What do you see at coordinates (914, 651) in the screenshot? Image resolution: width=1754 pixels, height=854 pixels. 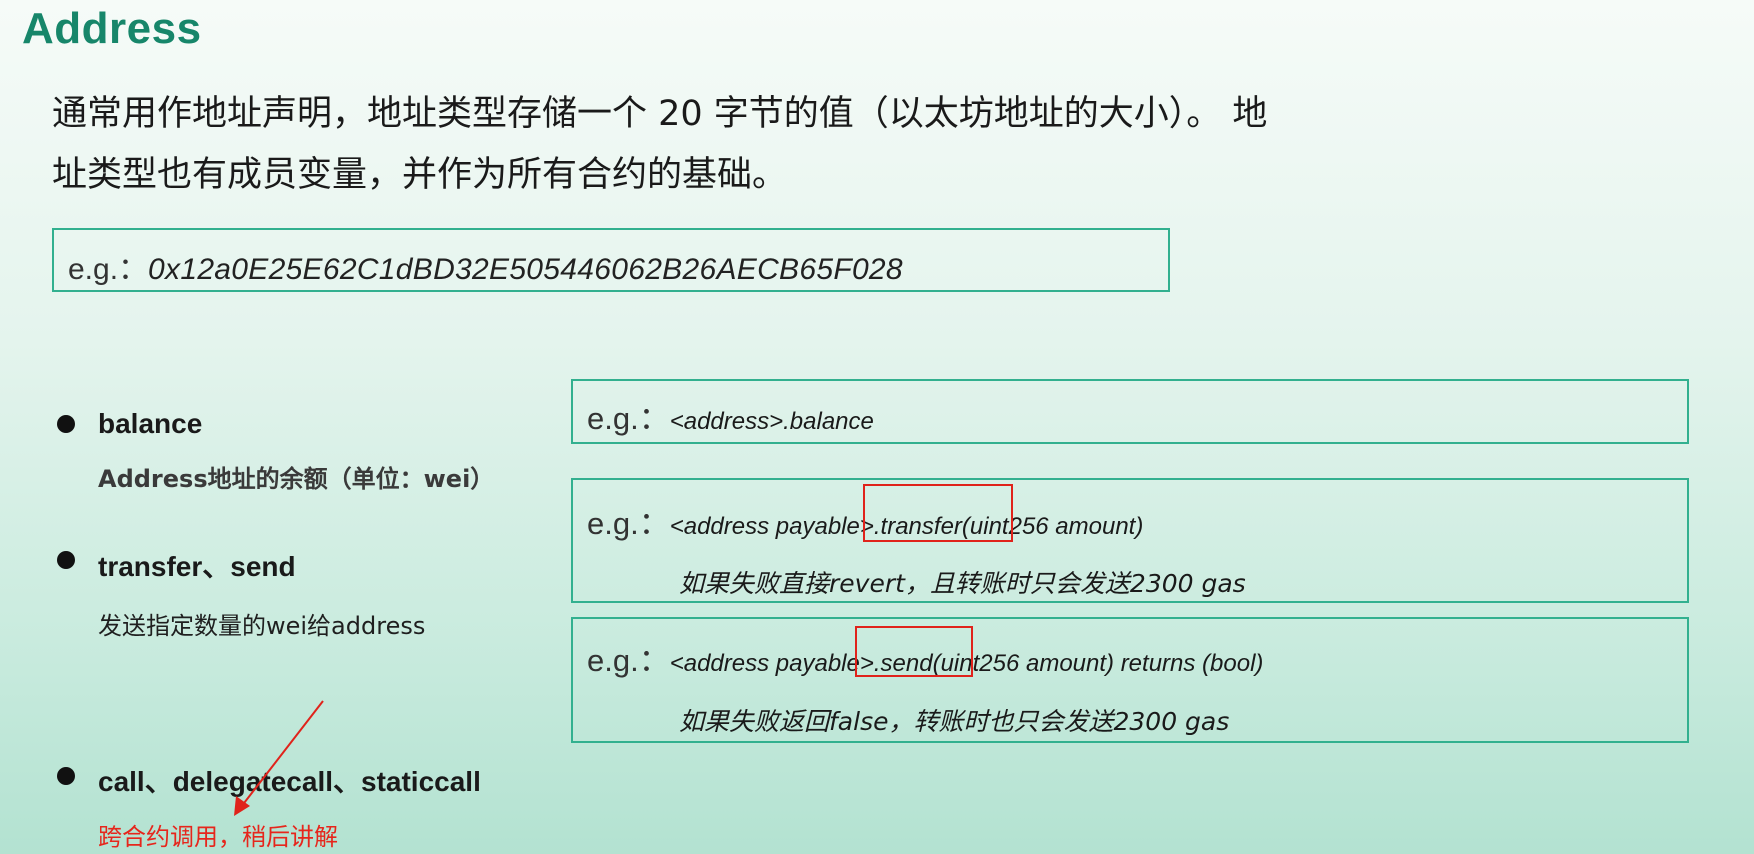 I see `send-highlight-box` at bounding box center [914, 651].